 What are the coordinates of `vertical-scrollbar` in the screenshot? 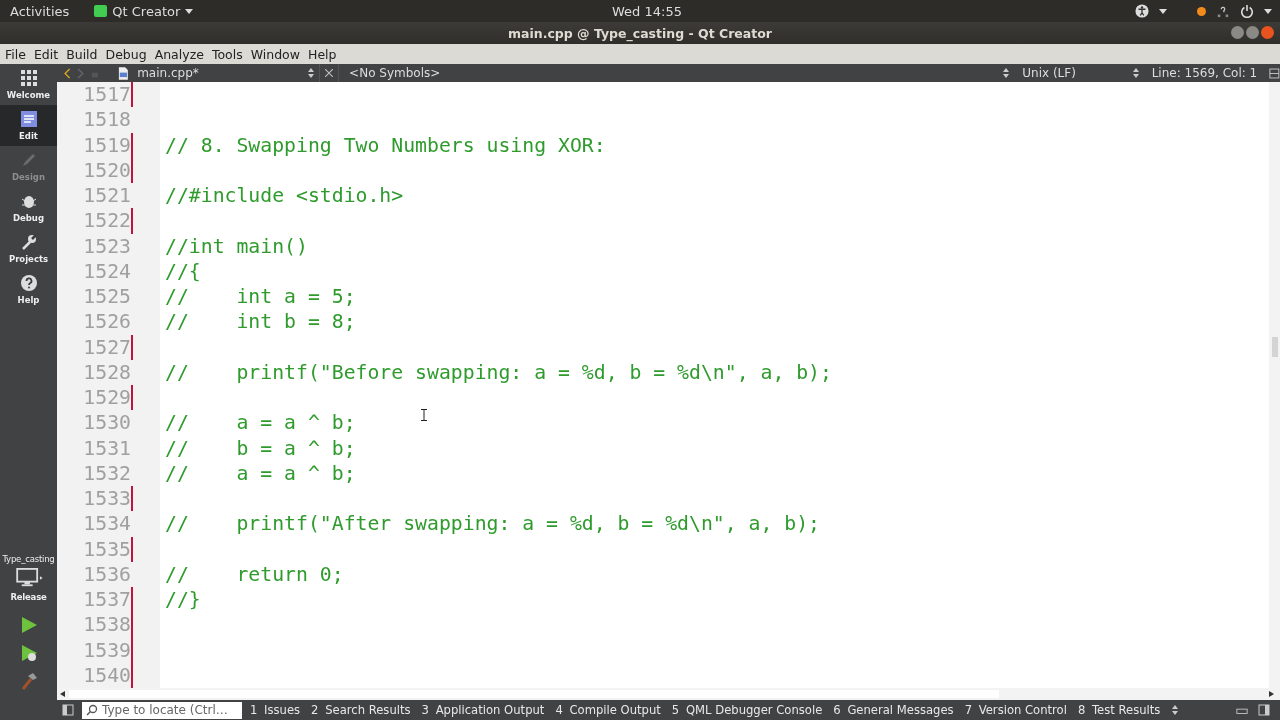 It's located at (1274, 385).